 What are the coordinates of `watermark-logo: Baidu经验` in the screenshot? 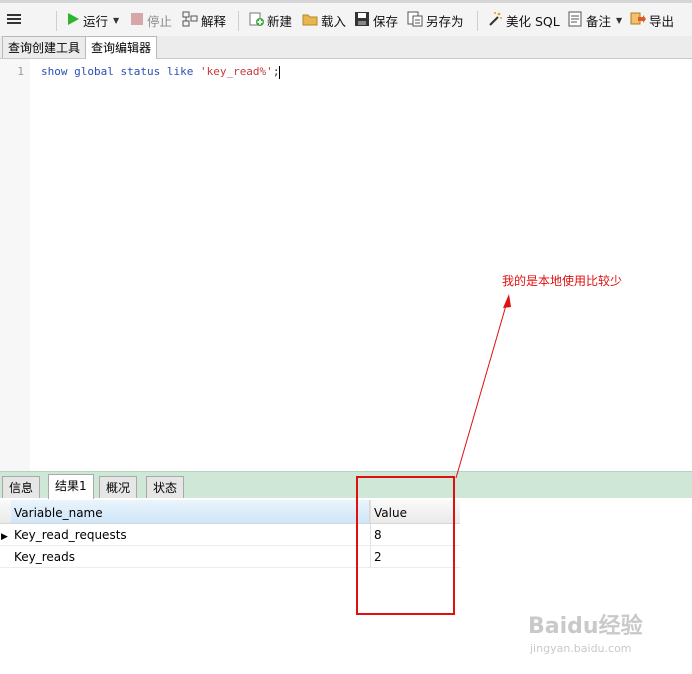 It's located at (585, 626).